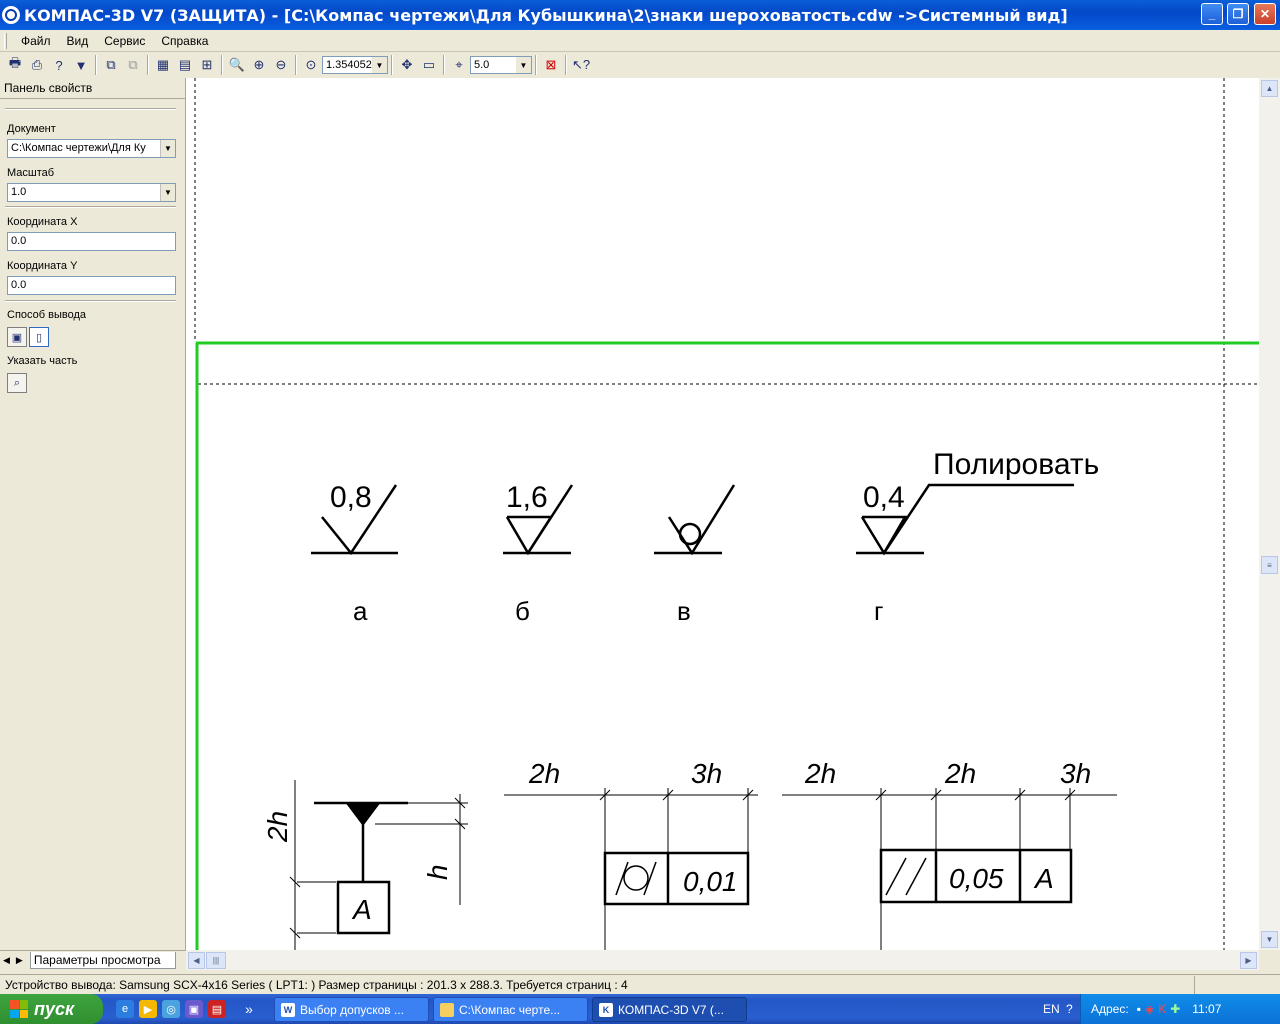 The width and height of the screenshot is (1280, 1024). What do you see at coordinates (102, 960) in the screenshot?
I see `tab-view-params: Параметры просмотра` at bounding box center [102, 960].